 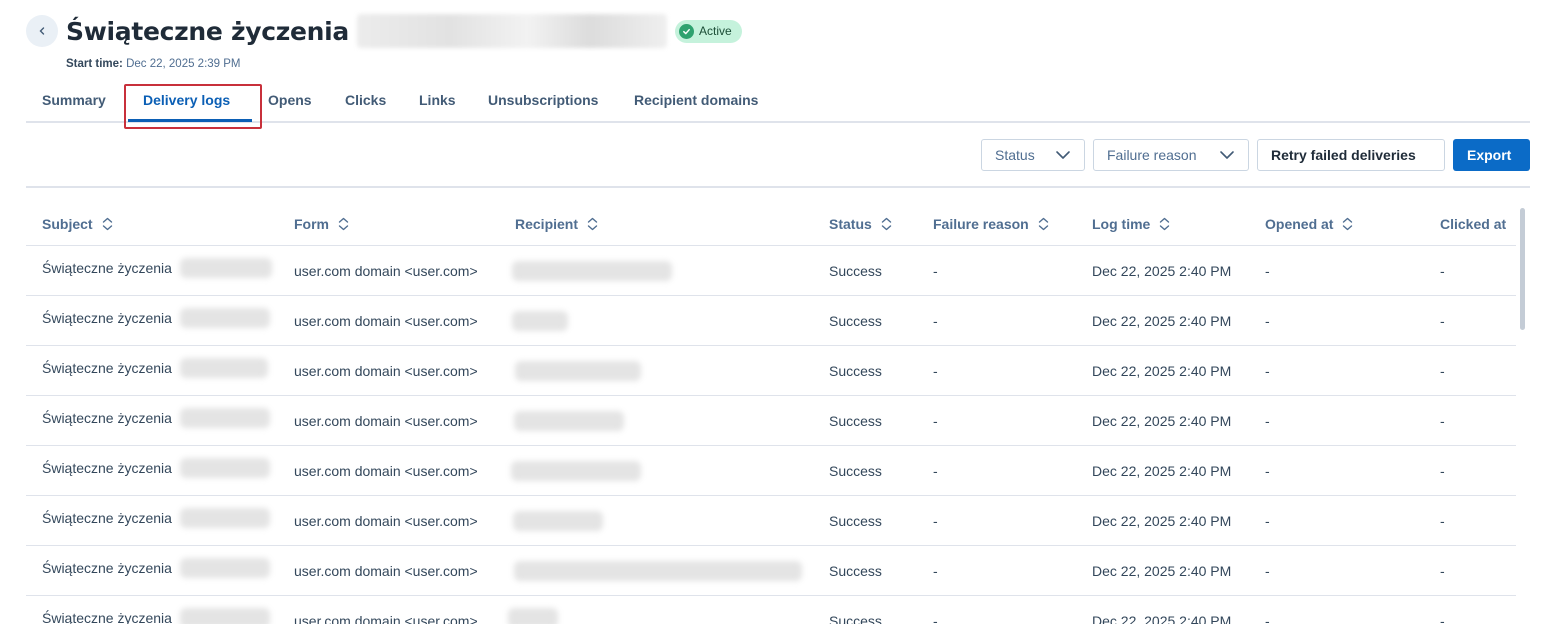 What do you see at coordinates (556, 224) in the screenshot?
I see `column-header-recipient: Recipient` at bounding box center [556, 224].